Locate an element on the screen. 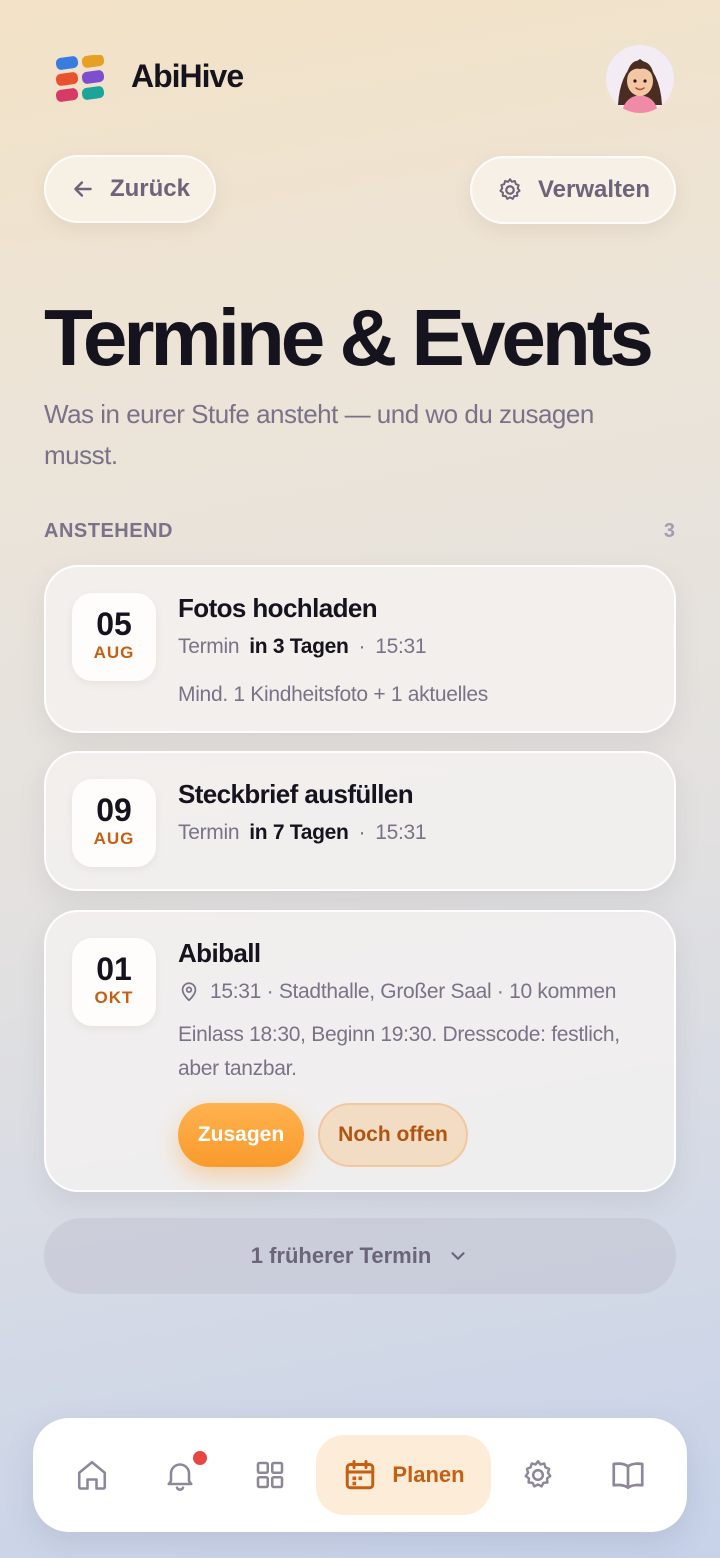 The width and height of the screenshot is (720, 1558). date-badge: 09 AUG is located at coordinates (114, 823).